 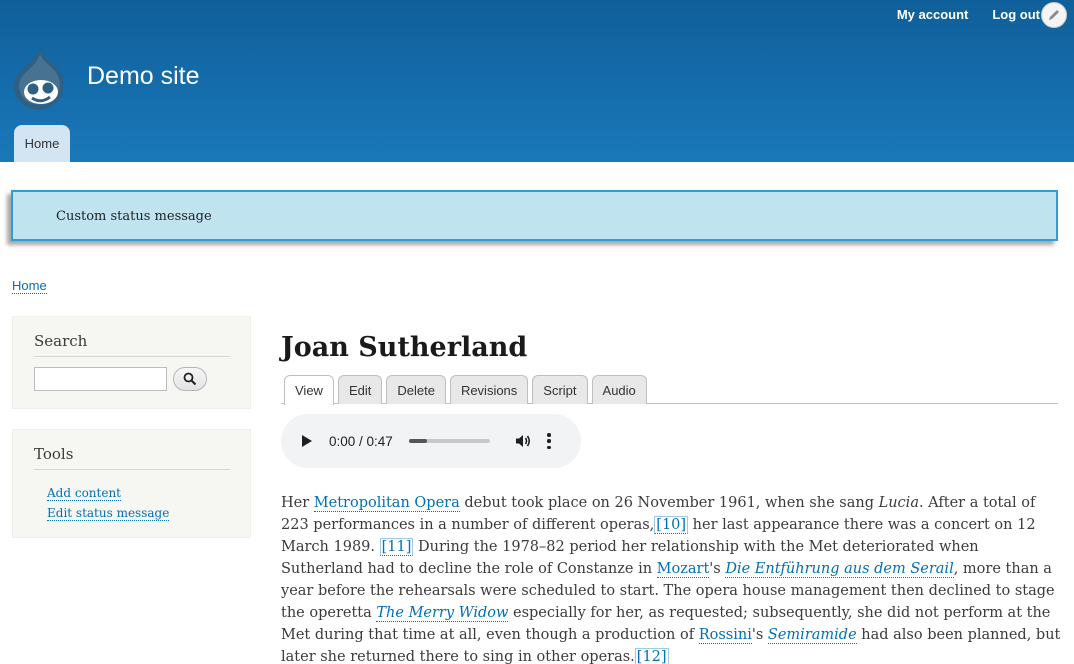 What do you see at coordinates (549, 441) in the screenshot?
I see `more-options-icon` at bounding box center [549, 441].